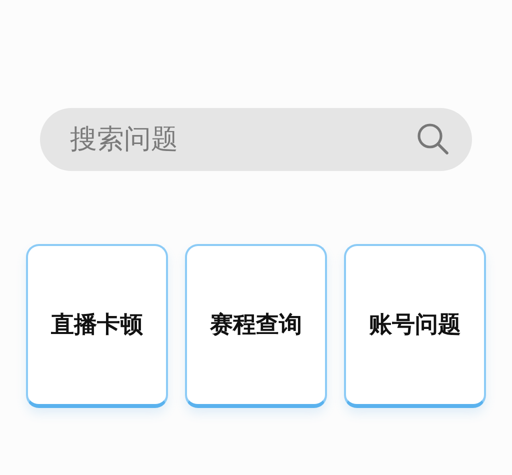 This screenshot has height=475, width=512. I want to click on shortcut-tile: 账号问题, so click(415, 326).